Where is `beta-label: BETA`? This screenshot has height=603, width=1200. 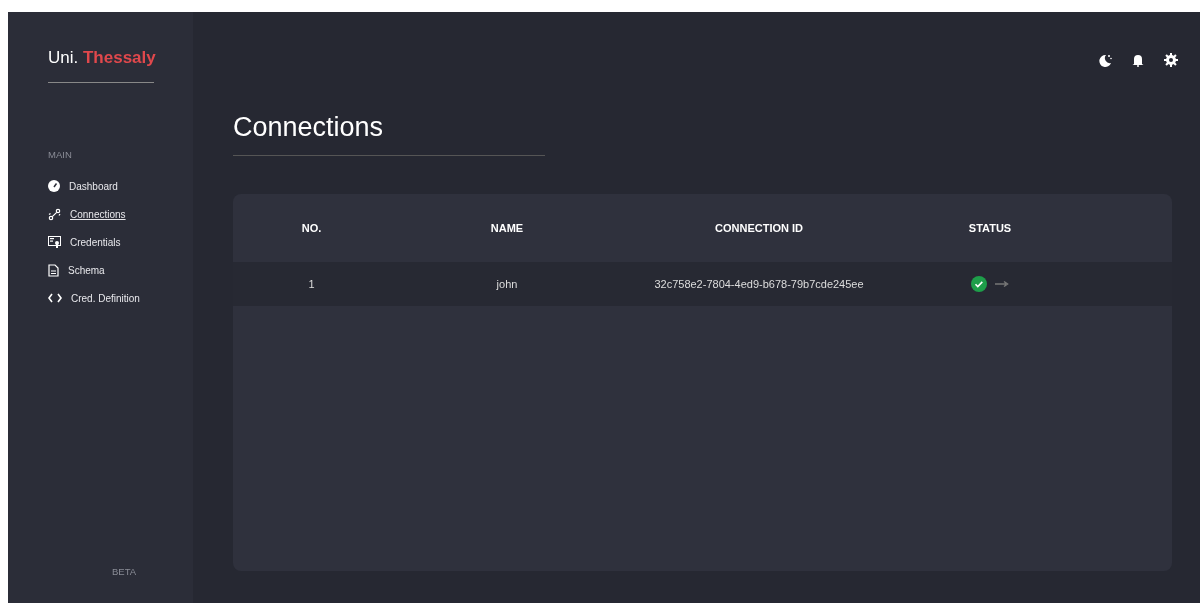 beta-label: BETA is located at coordinates (124, 571).